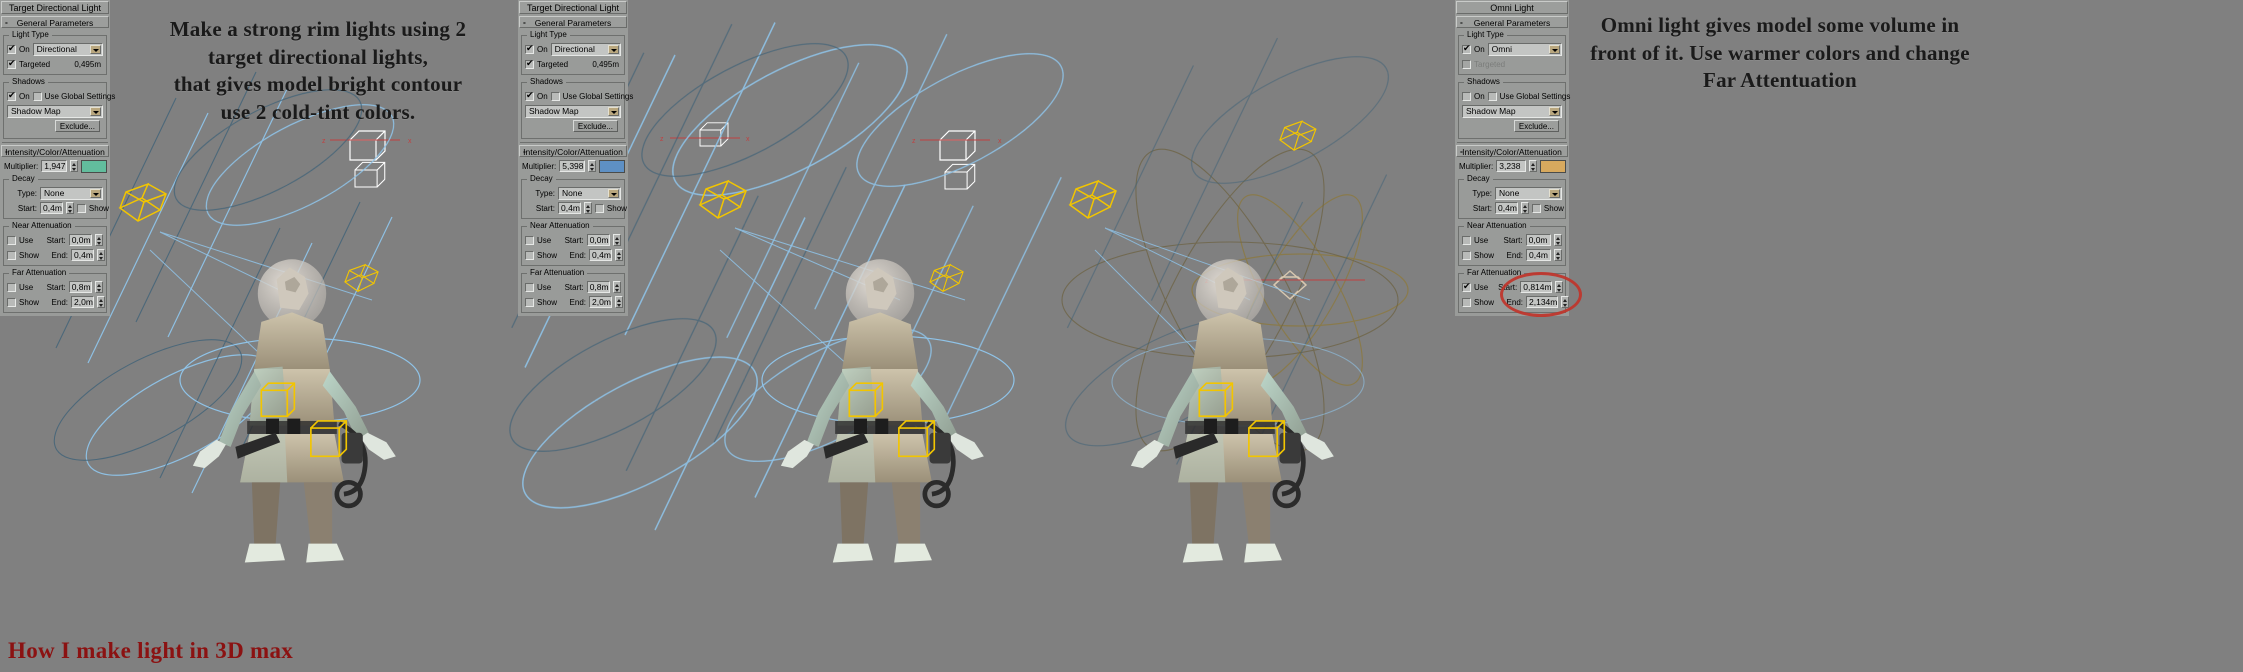 This screenshot has height=672, width=2243. I want to click on multiplier-input: 5,398, so click(572, 166).